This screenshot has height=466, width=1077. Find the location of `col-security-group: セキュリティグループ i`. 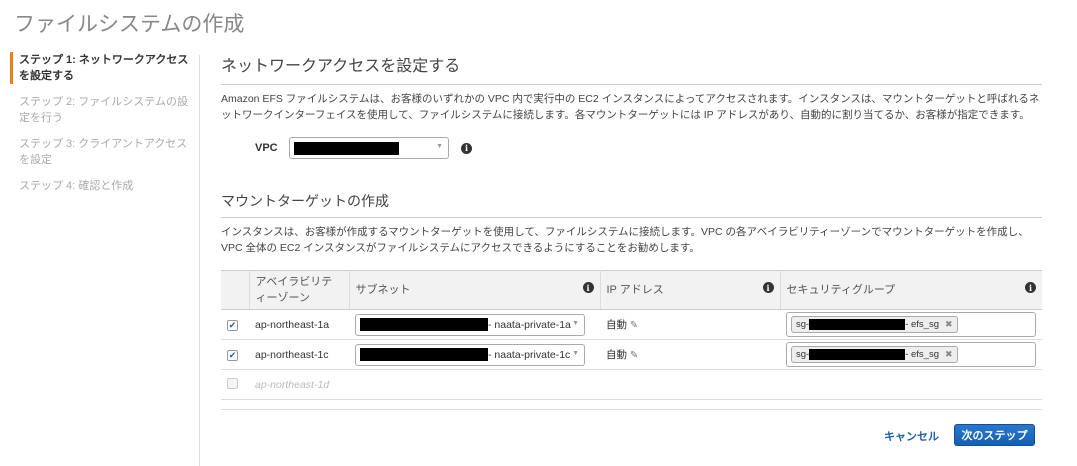

col-security-group: セキュリティグループ i is located at coordinates (910, 290).